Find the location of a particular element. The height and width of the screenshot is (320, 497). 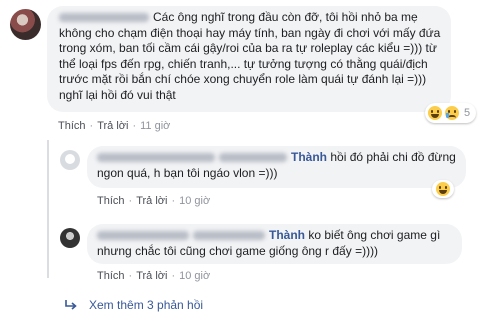

reply-arrow-icon is located at coordinates (71, 305).